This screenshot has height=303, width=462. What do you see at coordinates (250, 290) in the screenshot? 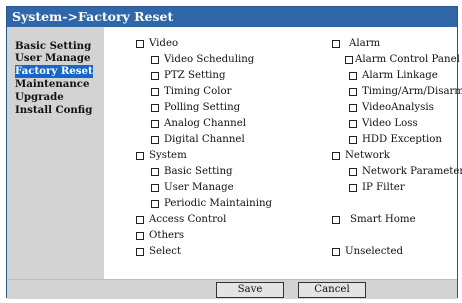
I see `save-button: Save` at bounding box center [250, 290].